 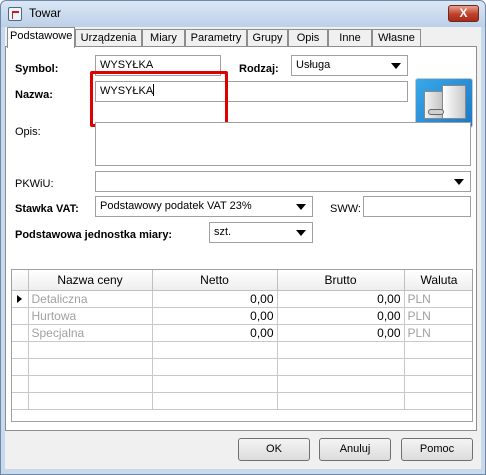 I want to click on sww-label: SWW:, so click(x=345, y=209).